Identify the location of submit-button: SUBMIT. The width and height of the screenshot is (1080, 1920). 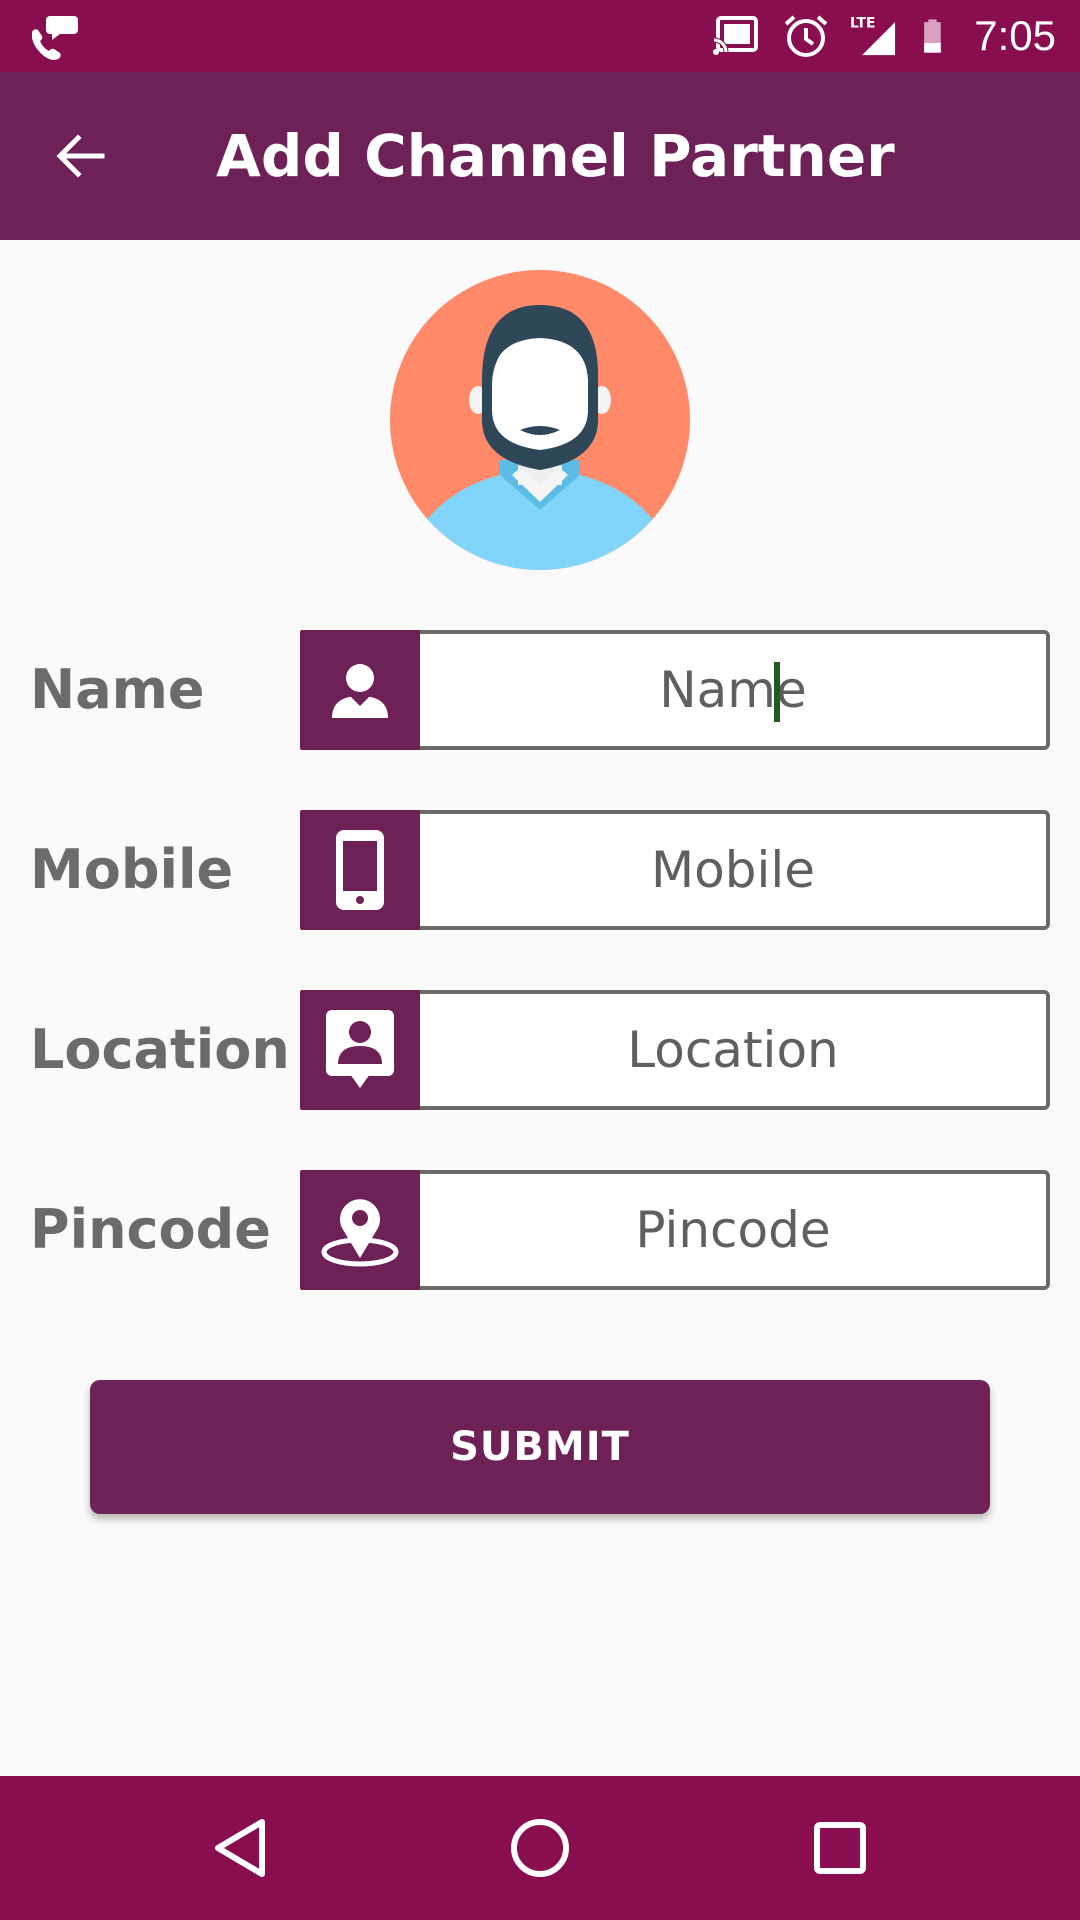
(540, 1447).